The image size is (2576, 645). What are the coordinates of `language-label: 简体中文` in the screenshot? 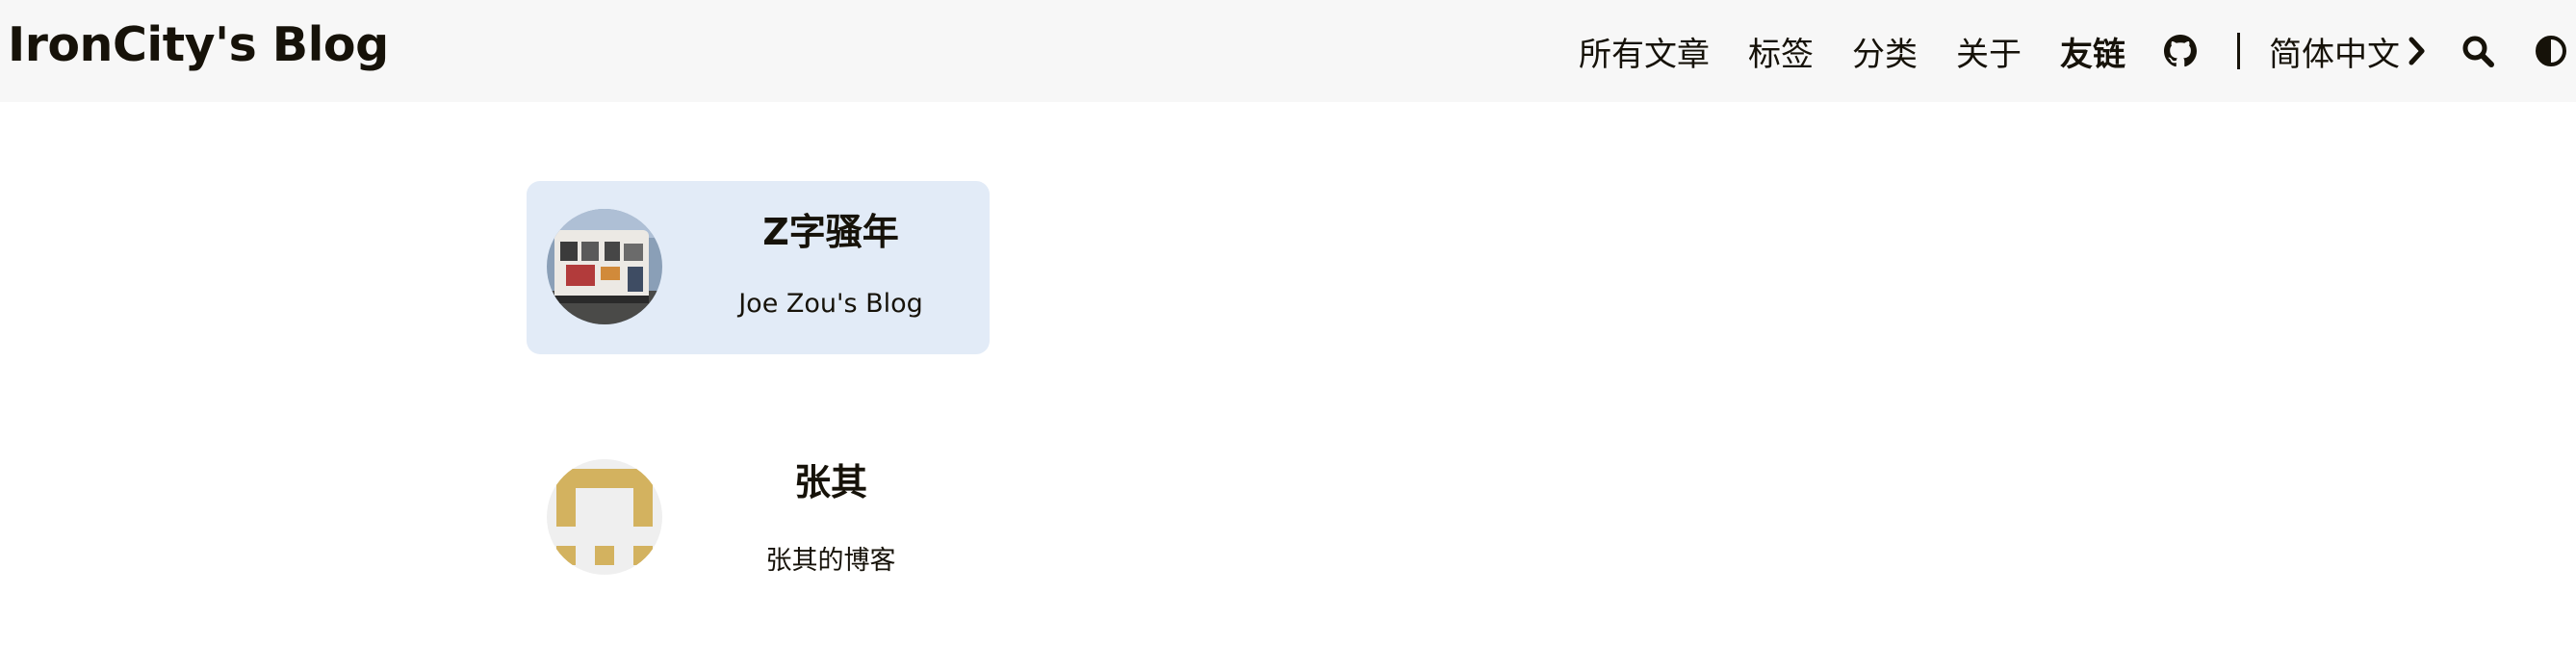 It's located at (2334, 54).